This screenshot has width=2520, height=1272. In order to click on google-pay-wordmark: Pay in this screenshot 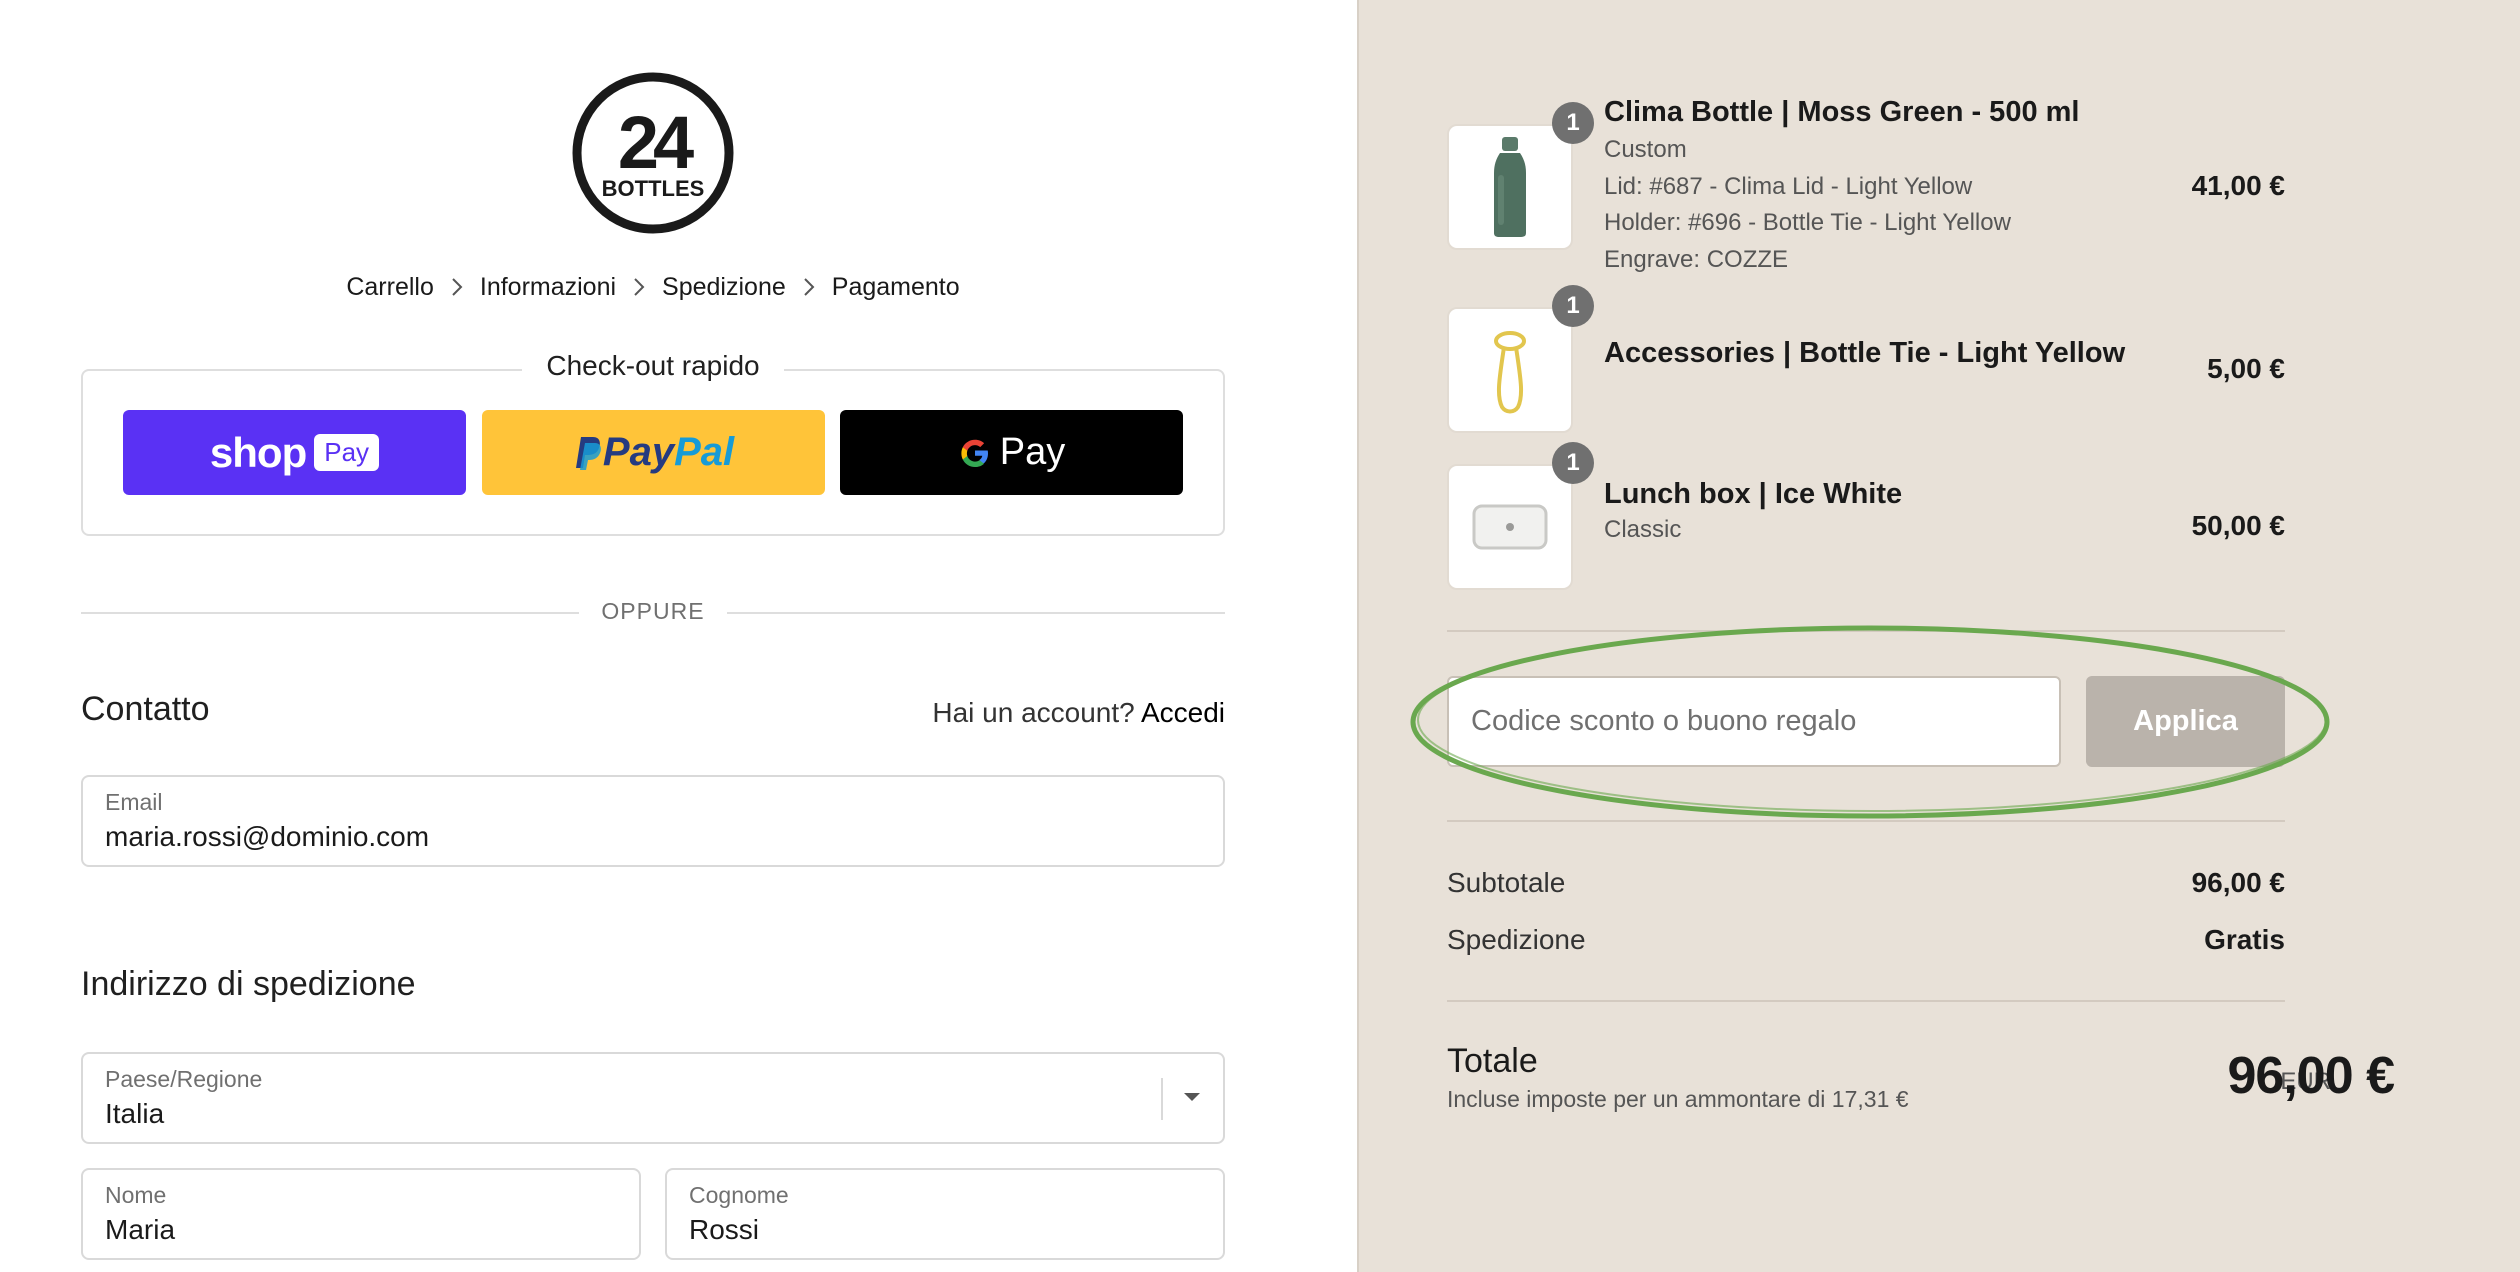, I will do `click(1032, 452)`.